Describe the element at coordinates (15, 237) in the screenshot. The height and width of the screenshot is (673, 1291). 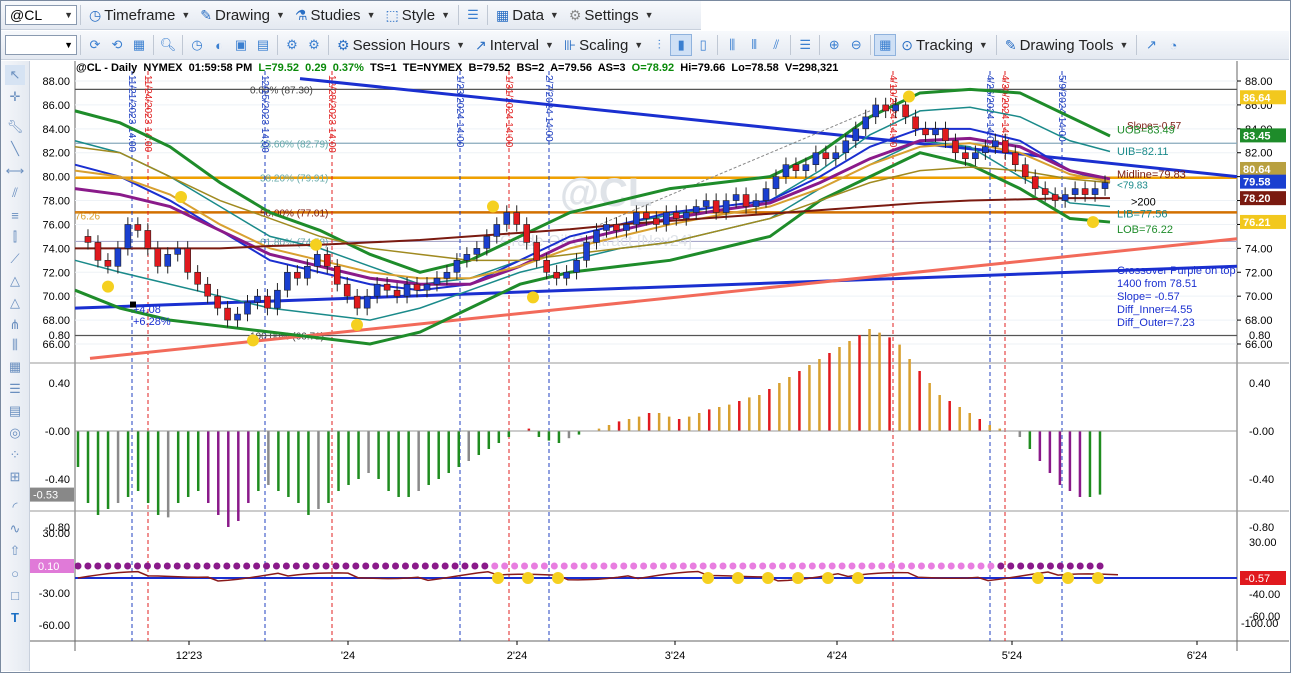
I see `regression-icon: ⫿` at that location.